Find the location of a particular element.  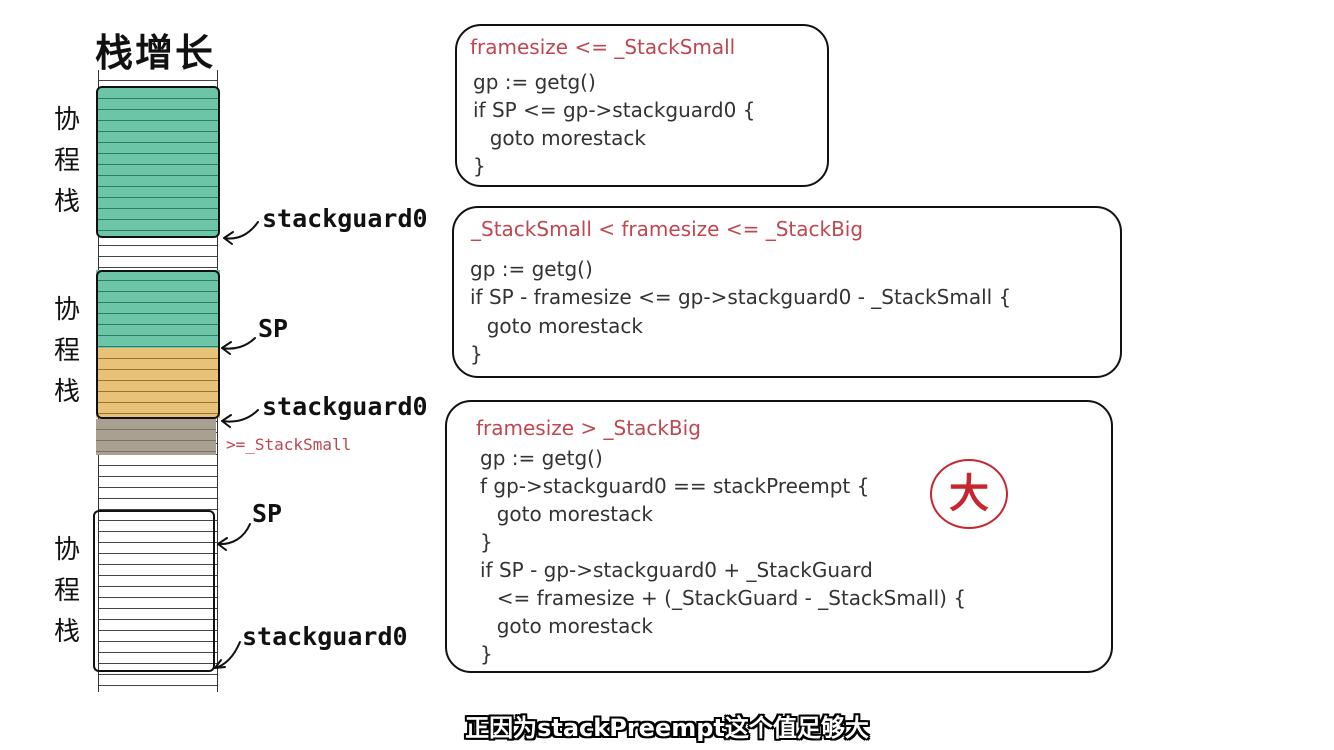

code-box-medium-header: _StackSmall < framesize <= _StackBig is located at coordinates (667, 229).